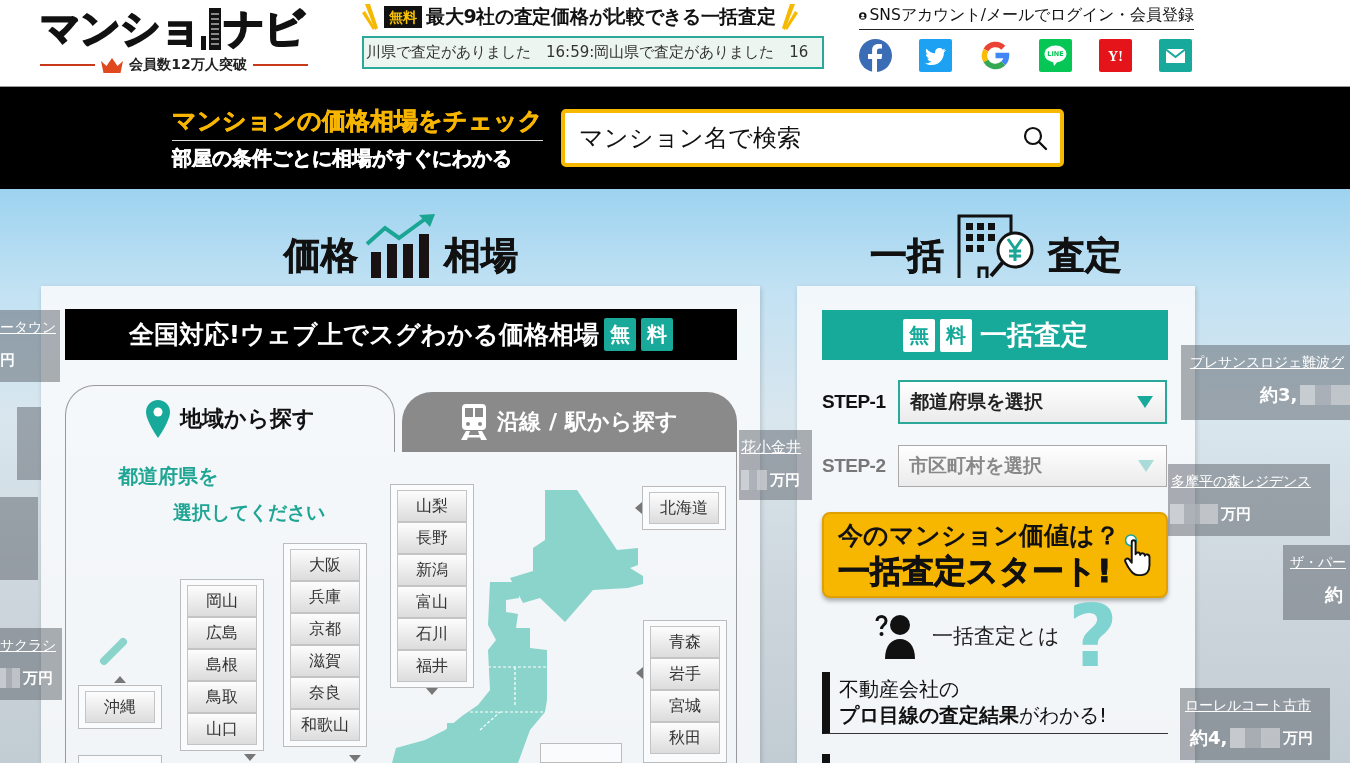  What do you see at coordinates (935, 55) in the screenshot?
I see `twitter-icon` at bounding box center [935, 55].